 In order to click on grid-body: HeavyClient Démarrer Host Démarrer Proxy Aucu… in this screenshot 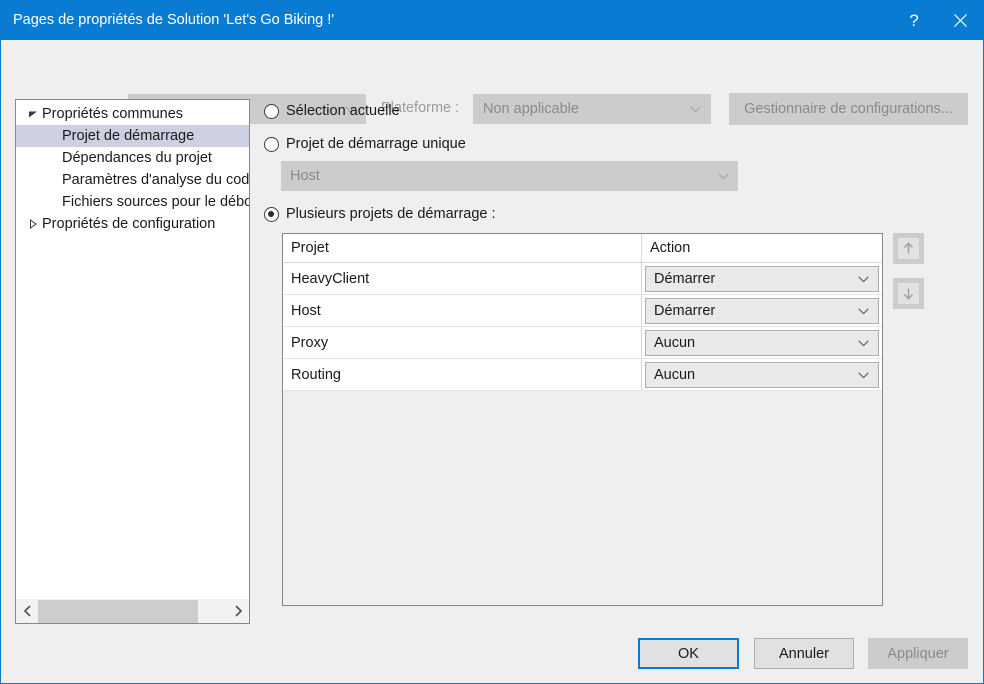, I will do `click(582, 327)`.